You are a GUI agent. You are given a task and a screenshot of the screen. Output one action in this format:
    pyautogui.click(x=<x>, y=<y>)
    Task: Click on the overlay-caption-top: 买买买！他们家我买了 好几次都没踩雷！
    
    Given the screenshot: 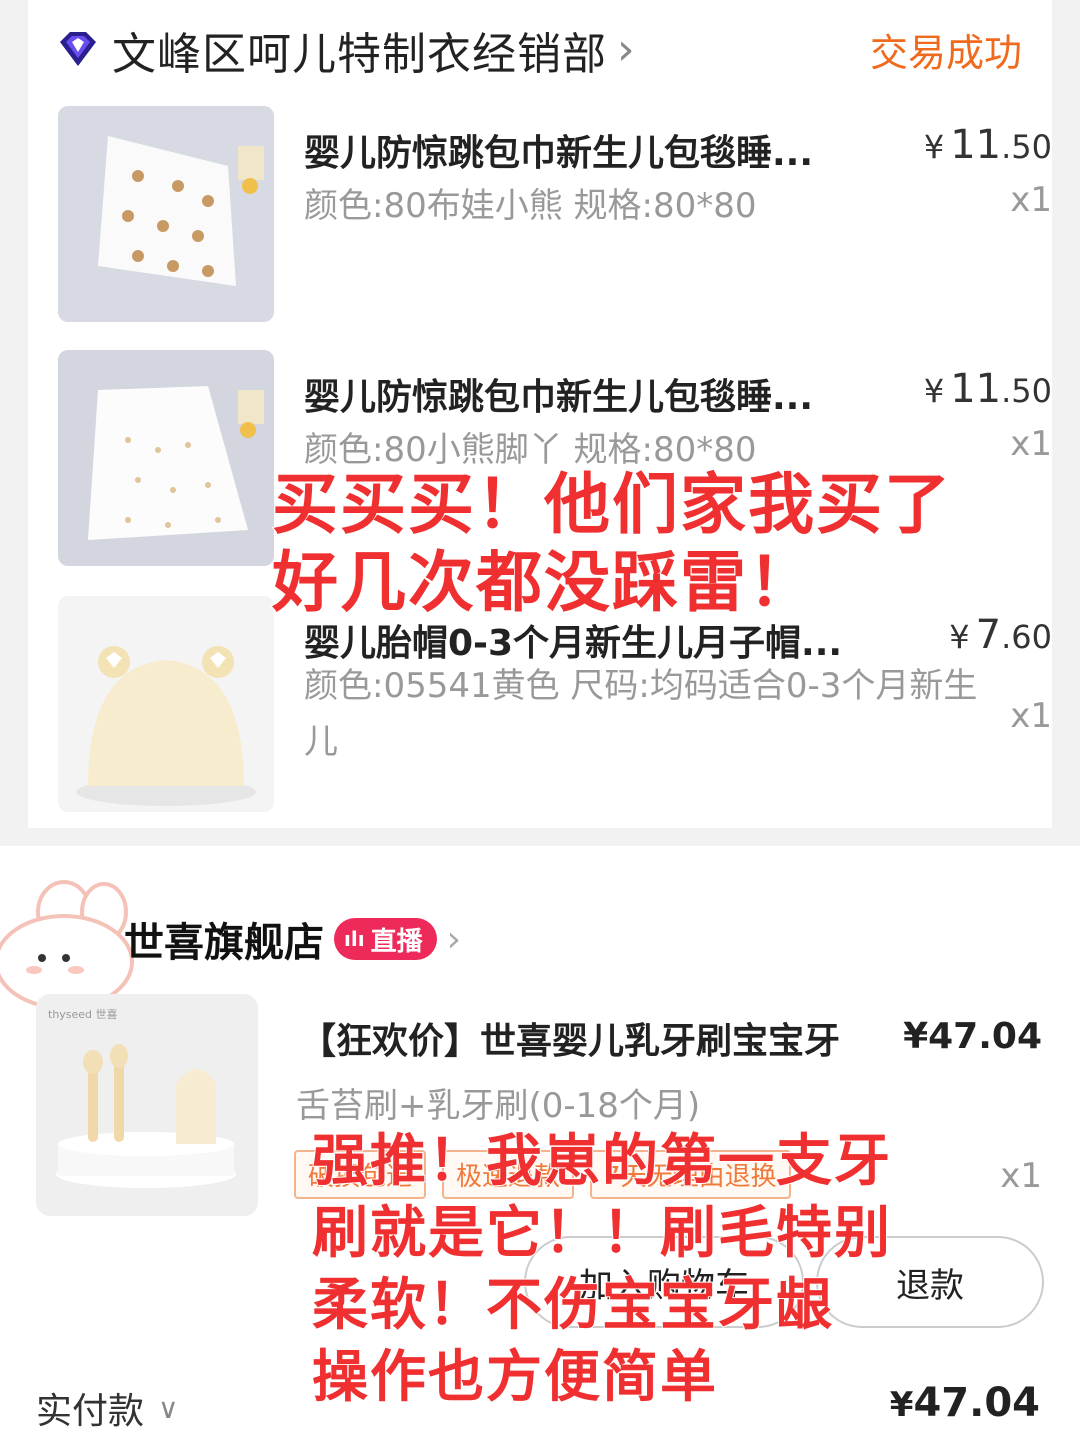 What is the action you would take?
    pyautogui.click(x=641, y=543)
    